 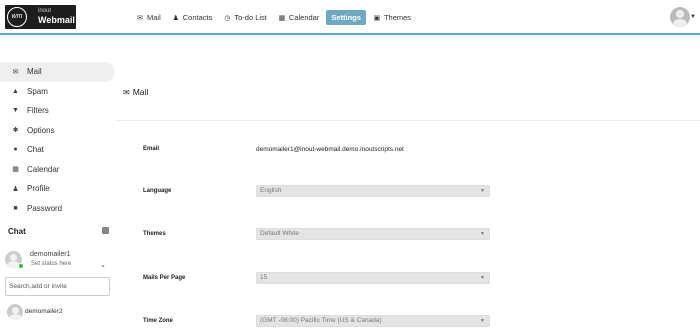 What do you see at coordinates (57, 92) in the screenshot?
I see `sidebar-item-spam: ▲ Spam` at bounding box center [57, 92].